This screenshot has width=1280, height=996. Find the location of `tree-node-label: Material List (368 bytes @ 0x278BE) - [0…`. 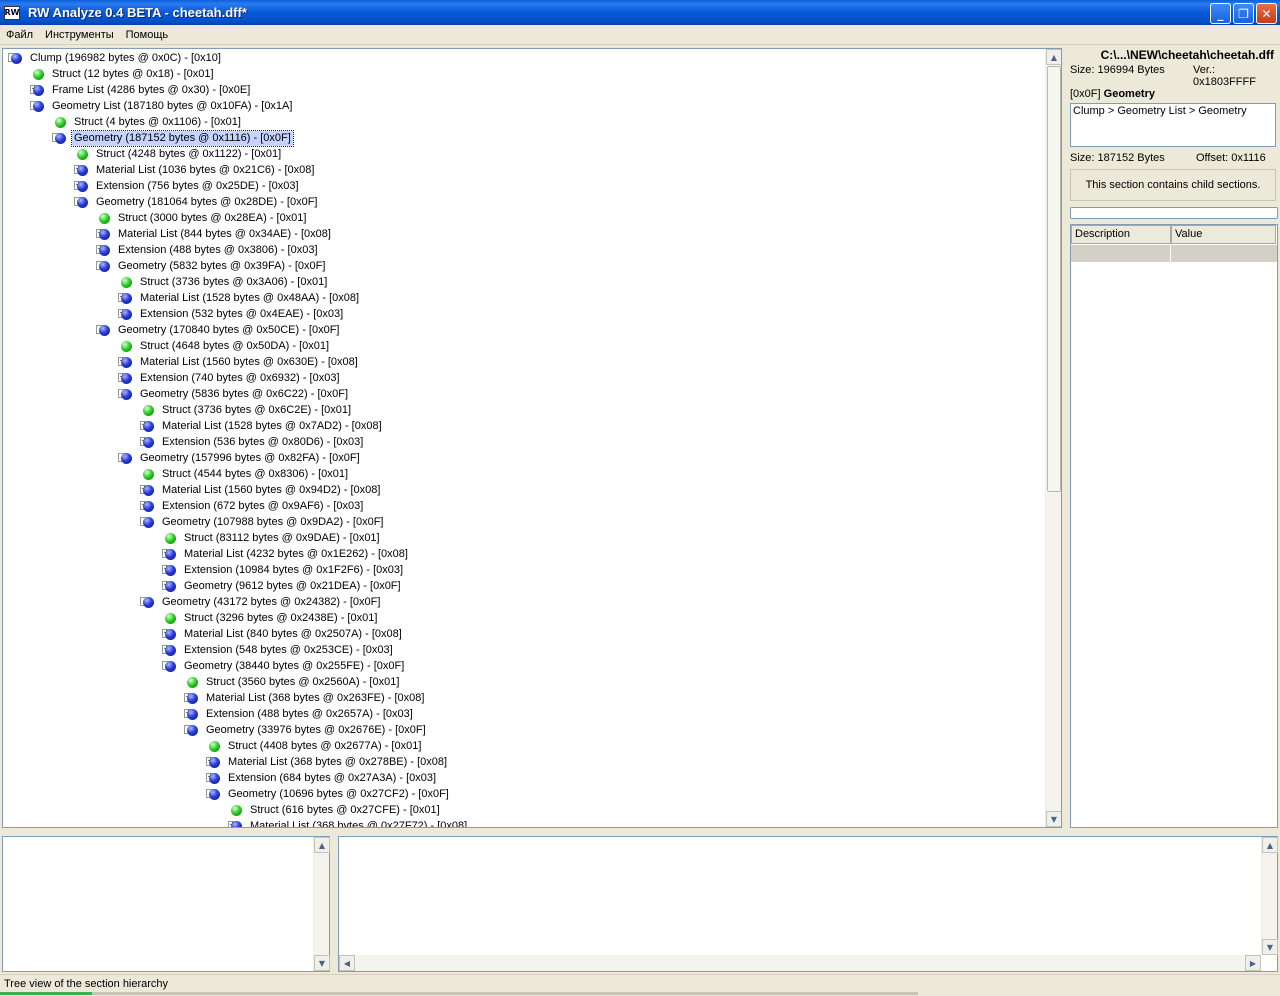

tree-node-label: Material List (368 bytes @ 0x278BE) - [0… is located at coordinates (338, 761).